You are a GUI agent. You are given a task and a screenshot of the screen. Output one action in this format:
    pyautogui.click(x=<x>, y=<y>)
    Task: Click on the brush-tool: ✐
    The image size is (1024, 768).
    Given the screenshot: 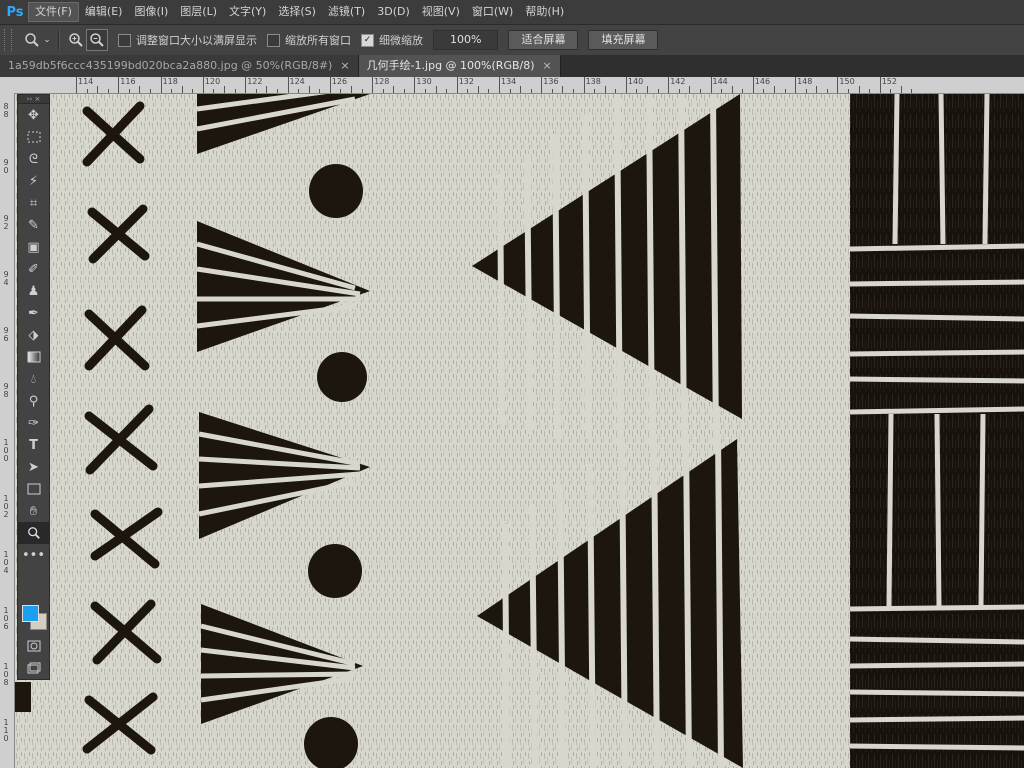 What is the action you would take?
    pyautogui.click(x=33, y=269)
    